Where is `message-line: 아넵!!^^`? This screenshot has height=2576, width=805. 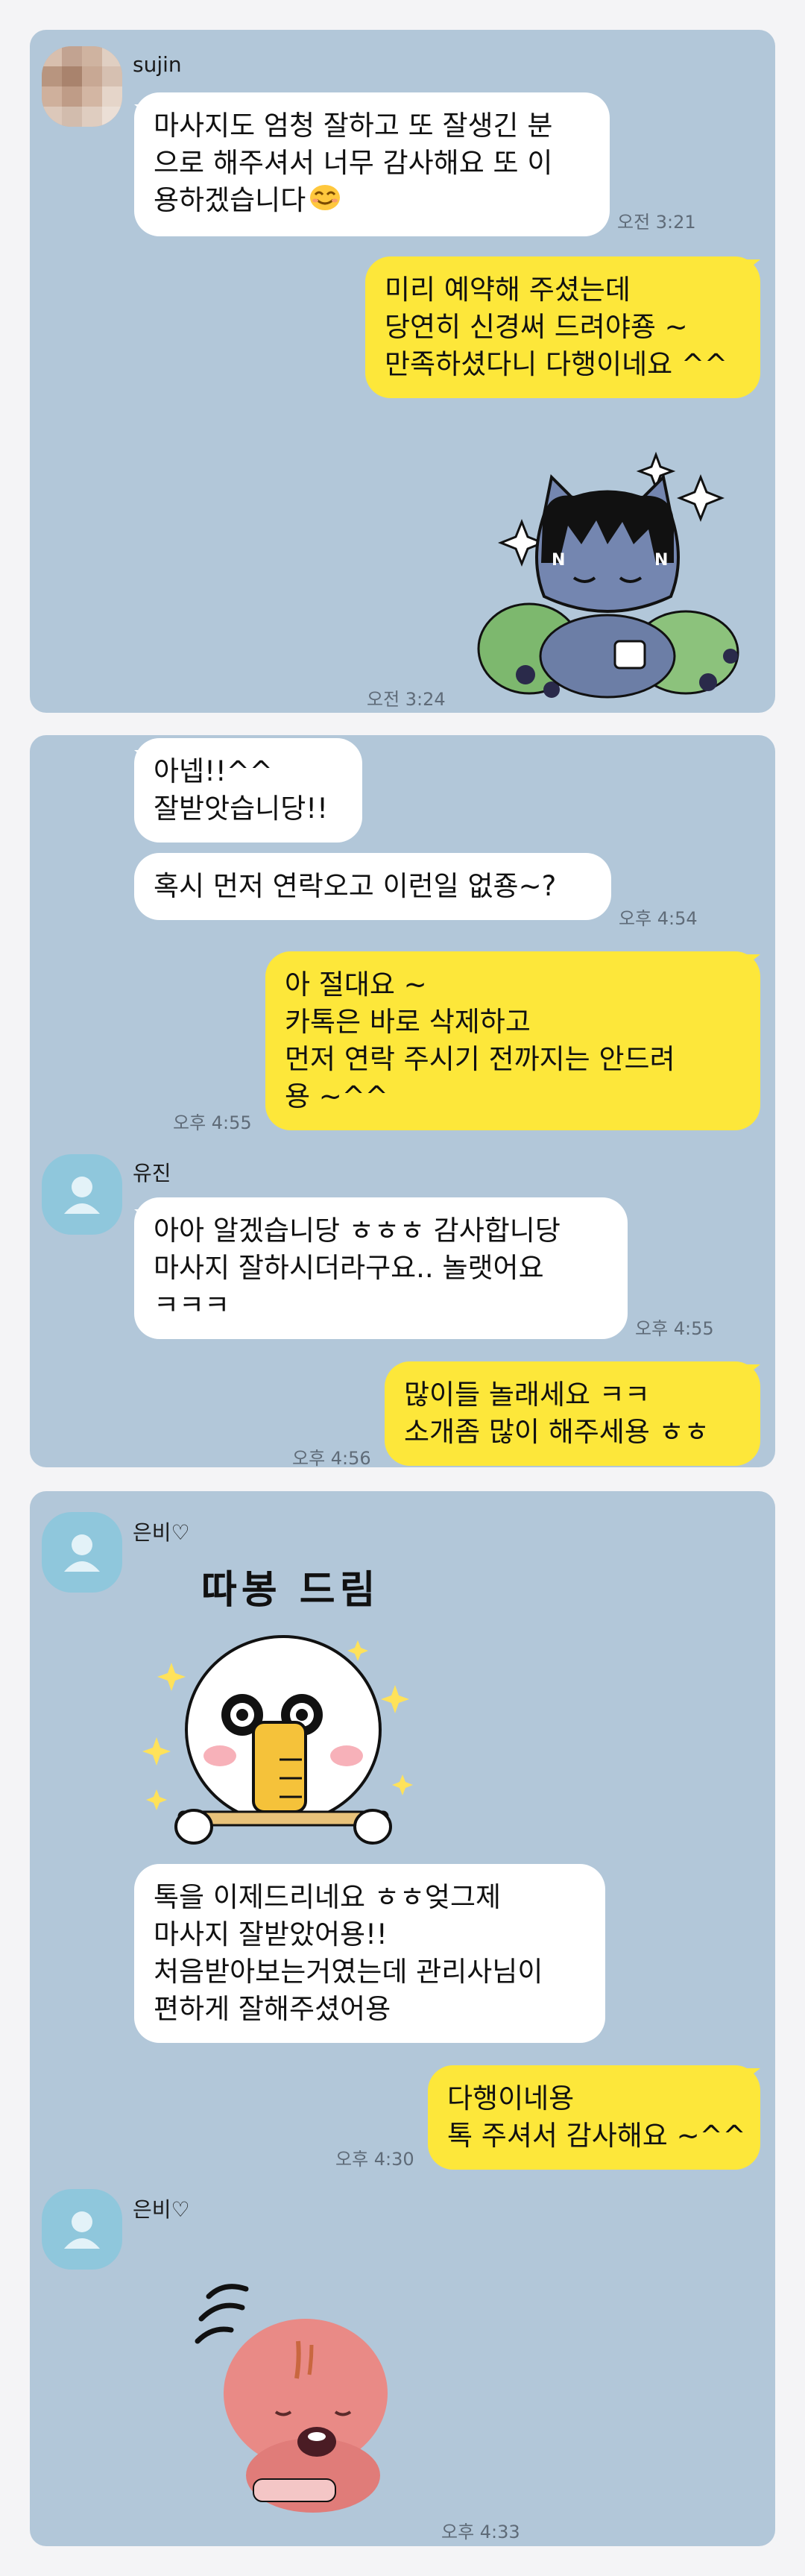
message-line: 아넵!!^^ is located at coordinates (214, 771).